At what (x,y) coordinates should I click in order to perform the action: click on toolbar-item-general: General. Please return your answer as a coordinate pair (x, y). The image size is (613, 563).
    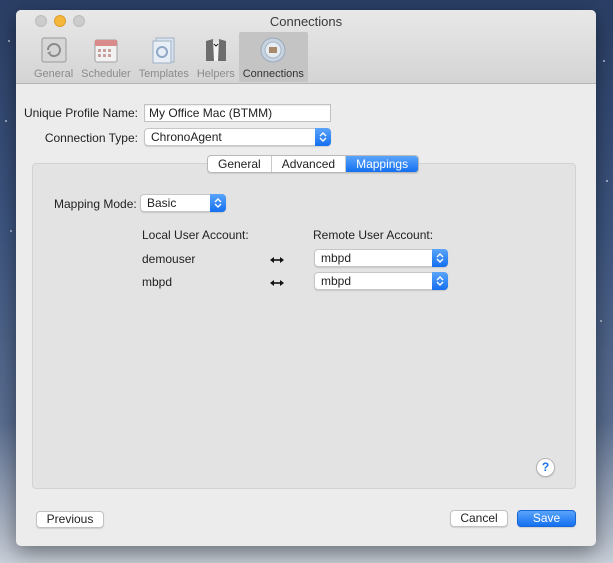
    Looking at the image, I should click on (53, 57).